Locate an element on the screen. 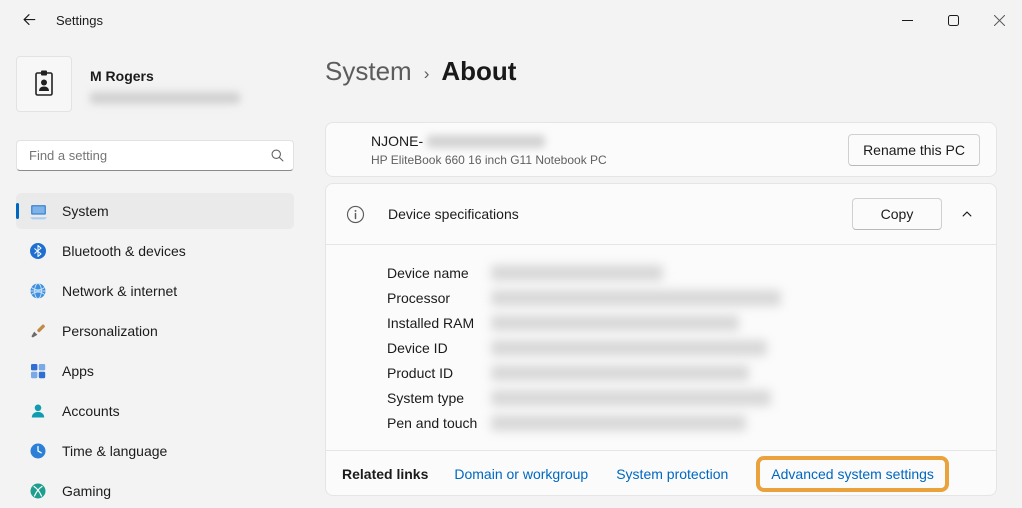  breadcrumb-system: System is located at coordinates (368, 71).